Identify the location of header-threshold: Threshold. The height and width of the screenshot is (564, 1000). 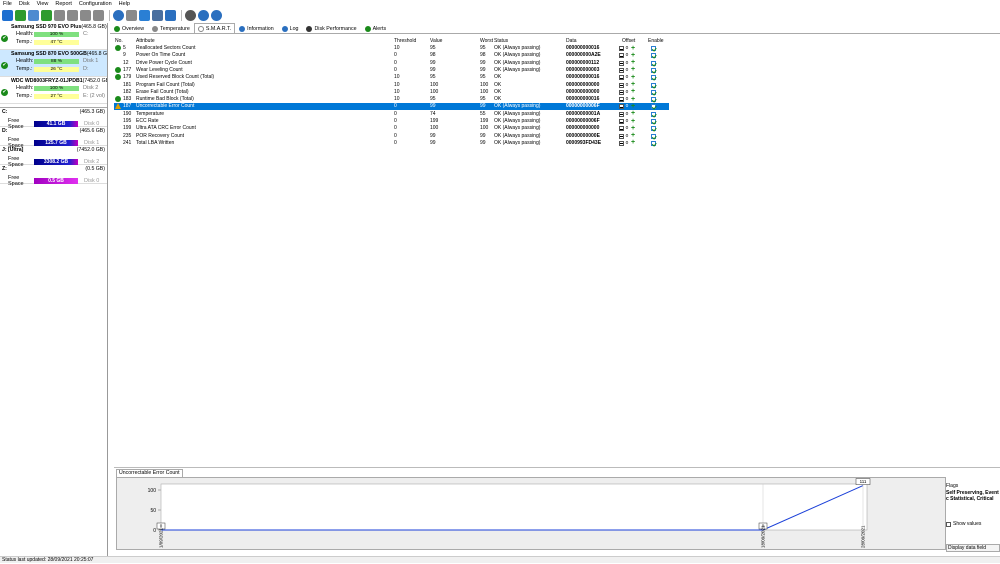
(405, 41).